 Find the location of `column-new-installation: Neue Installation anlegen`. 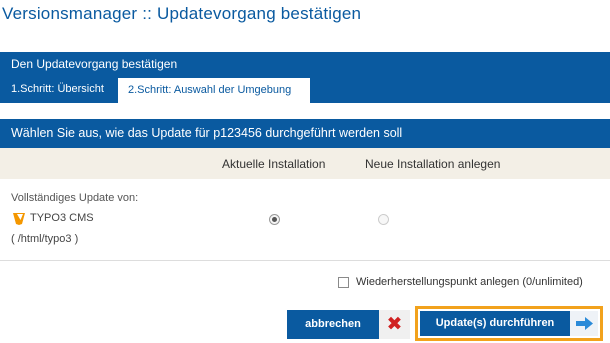

column-new-installation: Neue Installation anlegen is located at coordinates (433, 164).